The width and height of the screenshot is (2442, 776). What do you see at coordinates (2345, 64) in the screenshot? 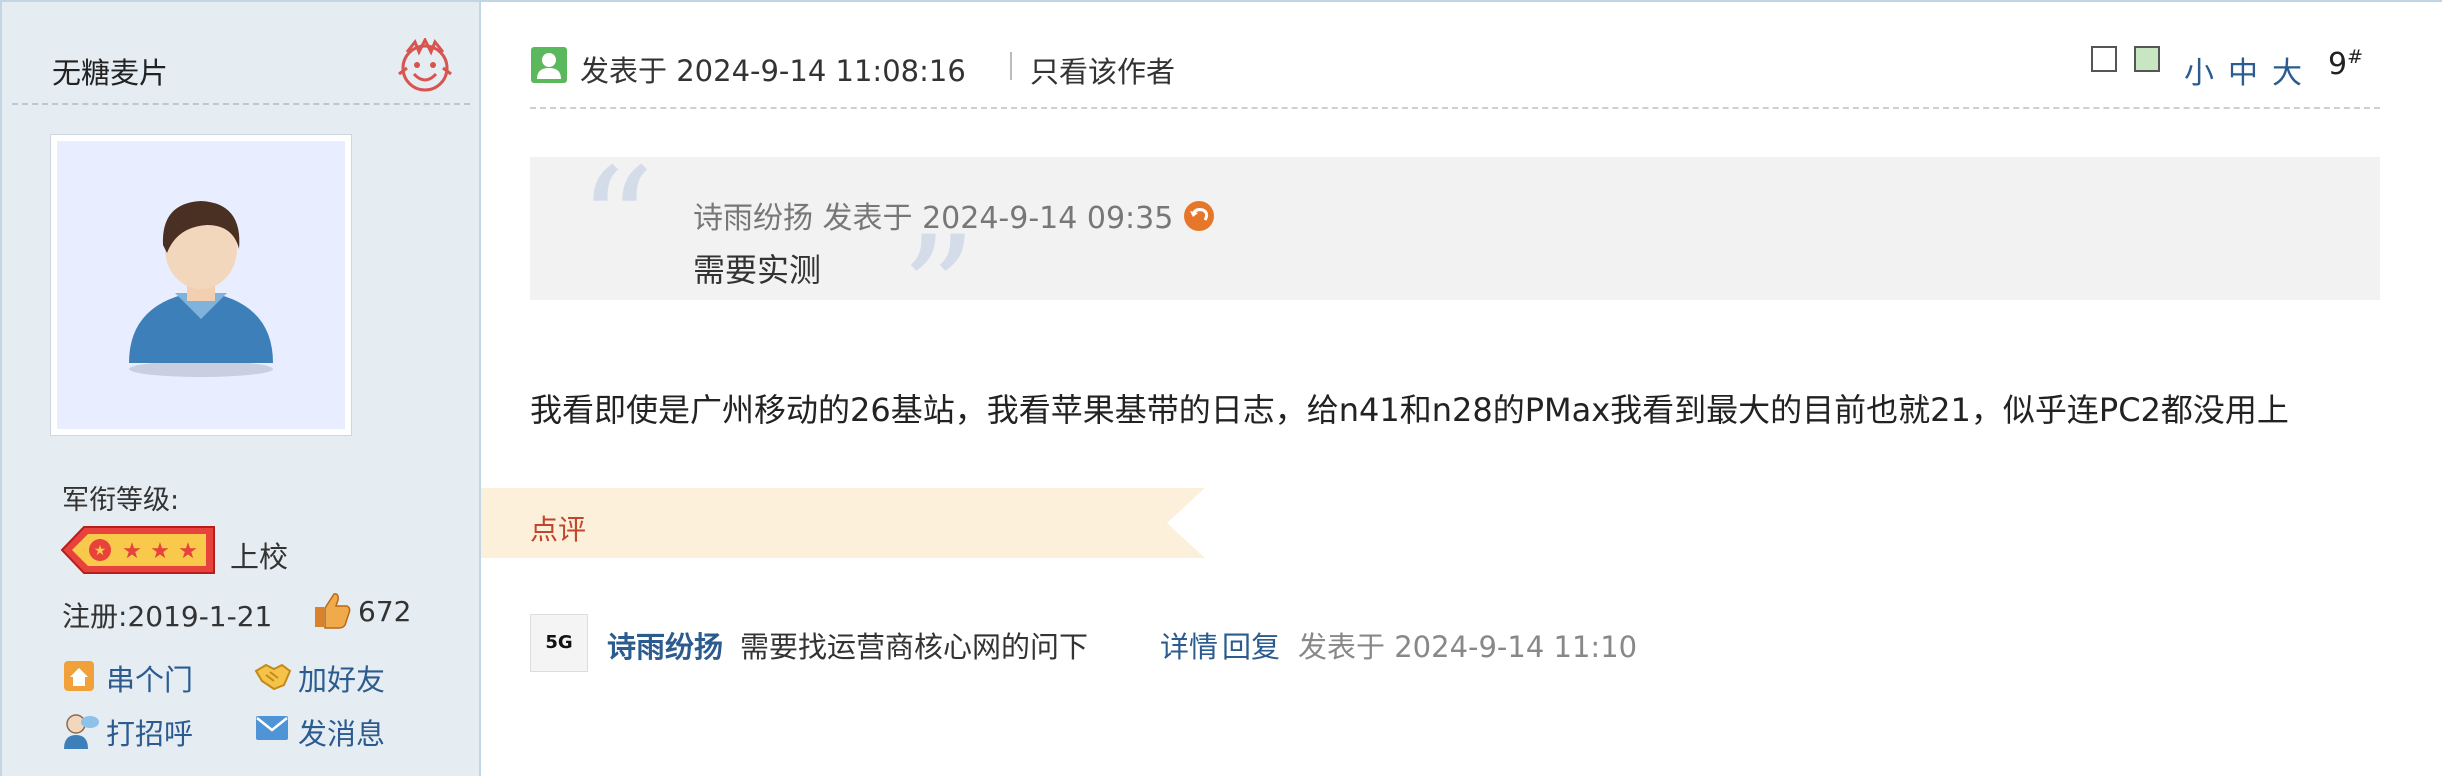
I see `floor-number: 9#` at bounding box center [2345, 64].